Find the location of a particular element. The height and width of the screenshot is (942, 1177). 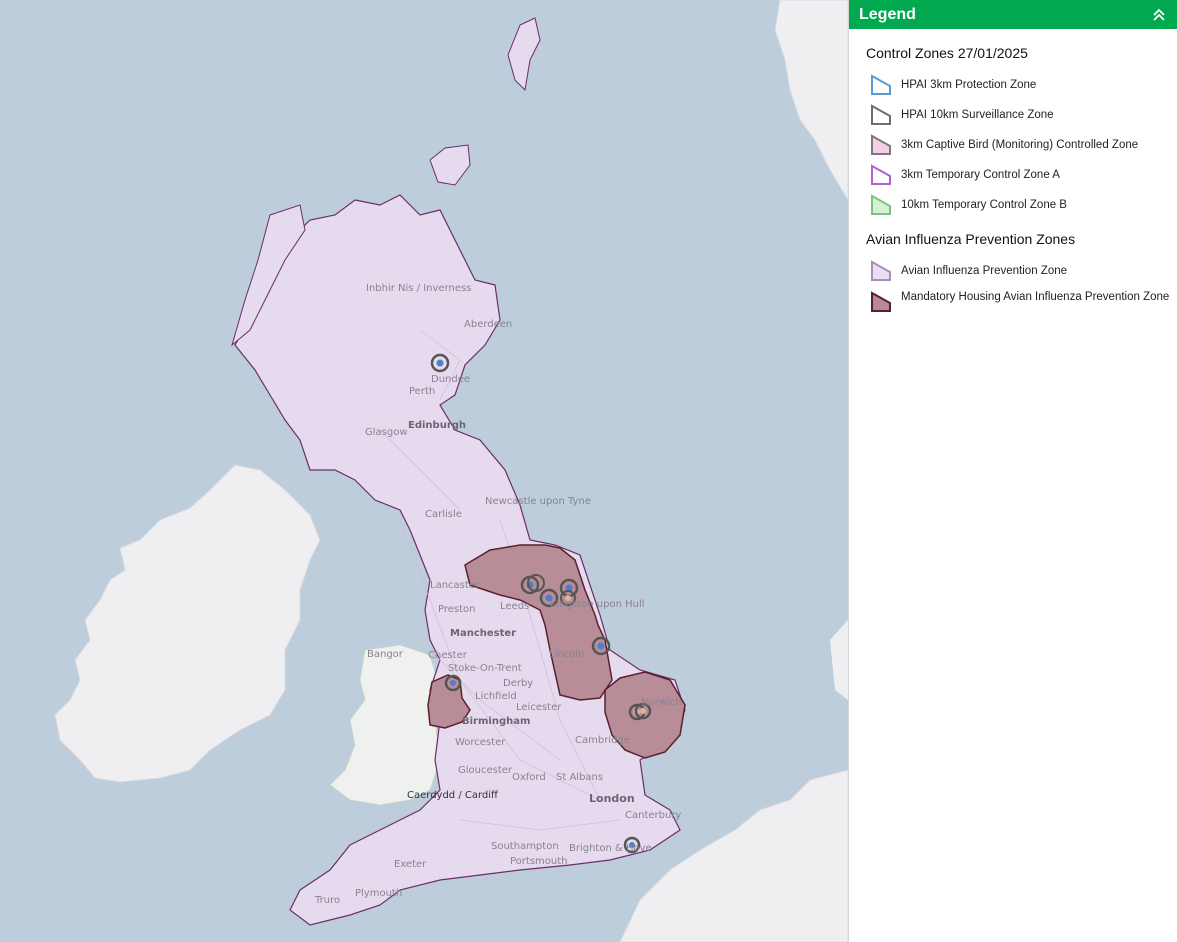

wales-landmass is located at coordinates (385, 725).